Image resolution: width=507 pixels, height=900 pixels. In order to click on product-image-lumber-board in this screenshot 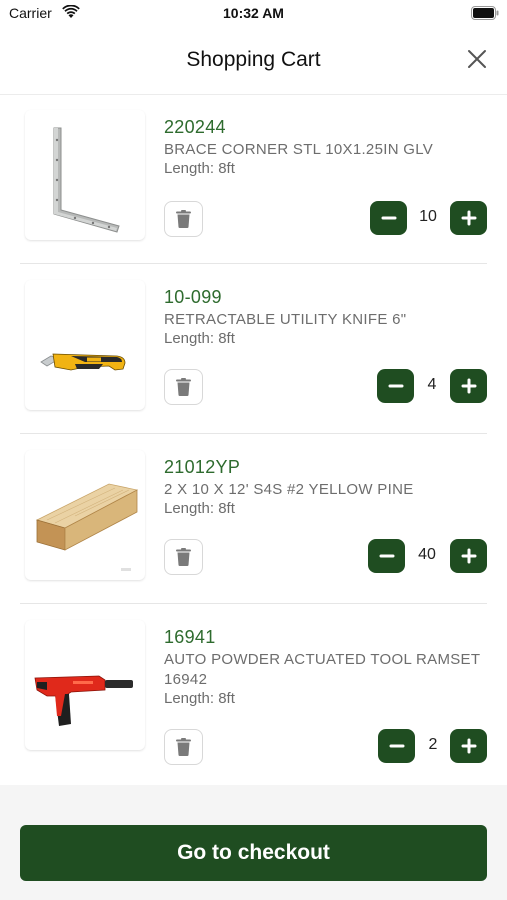, I will do `click(85, 515)`.